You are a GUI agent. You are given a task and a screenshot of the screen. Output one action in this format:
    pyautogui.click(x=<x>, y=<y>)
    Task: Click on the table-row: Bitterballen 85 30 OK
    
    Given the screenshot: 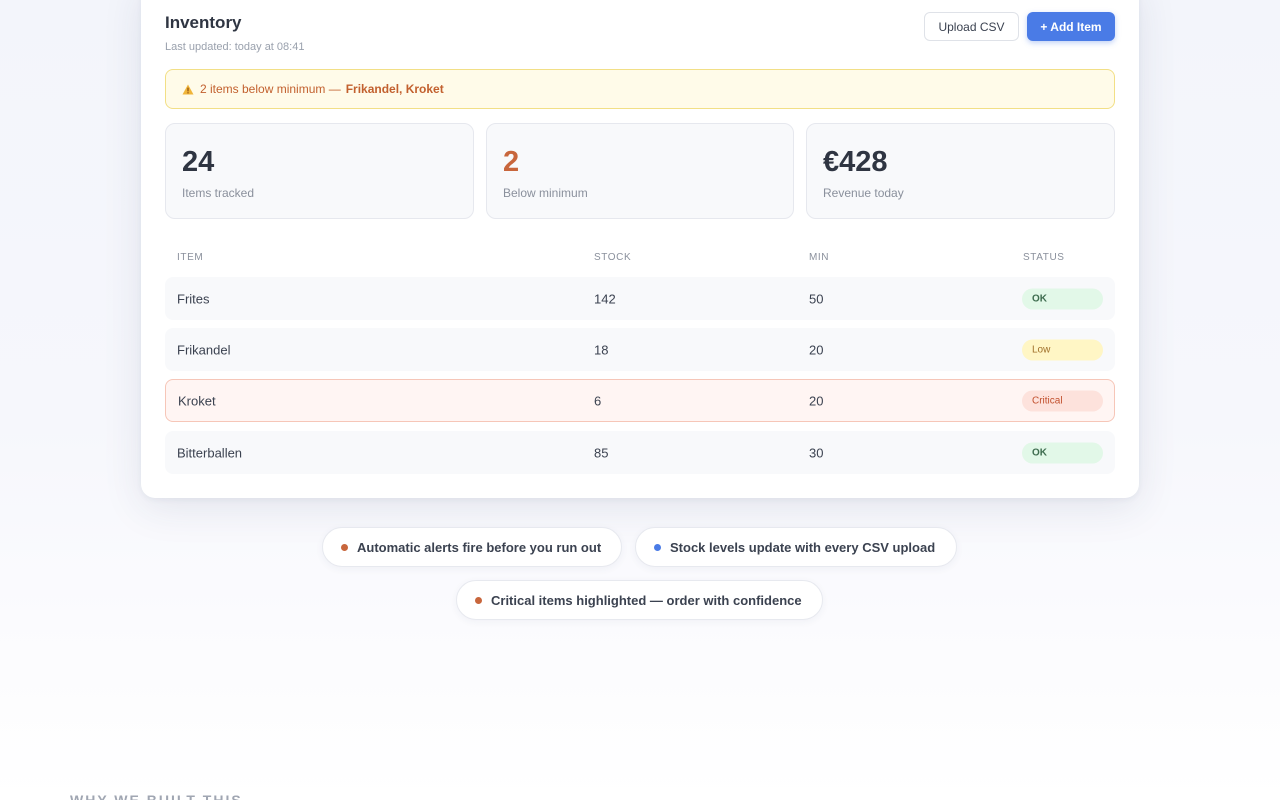 What is the action you would take?
    pyautogui.click(x=640, y=452)
    